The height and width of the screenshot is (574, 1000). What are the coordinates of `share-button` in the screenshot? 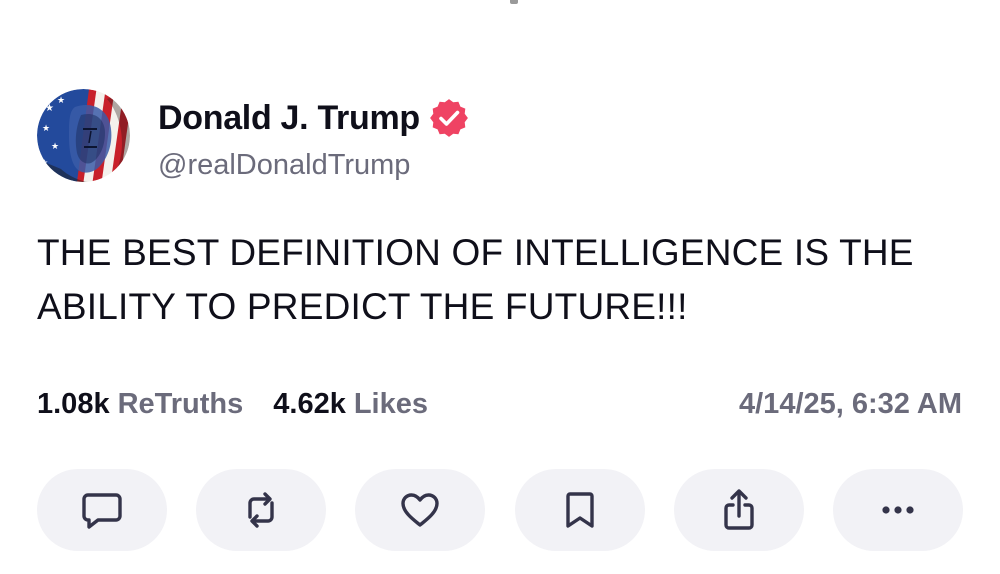 It's located at (739, 510).